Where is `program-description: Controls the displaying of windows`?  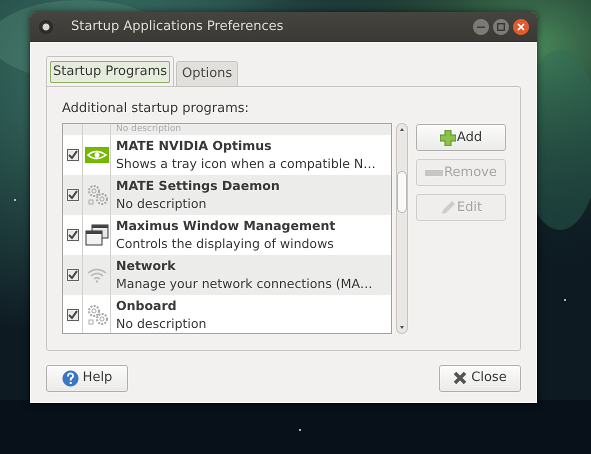 program-description: Controls the displaying of windows is located at coordinates (225, 244).